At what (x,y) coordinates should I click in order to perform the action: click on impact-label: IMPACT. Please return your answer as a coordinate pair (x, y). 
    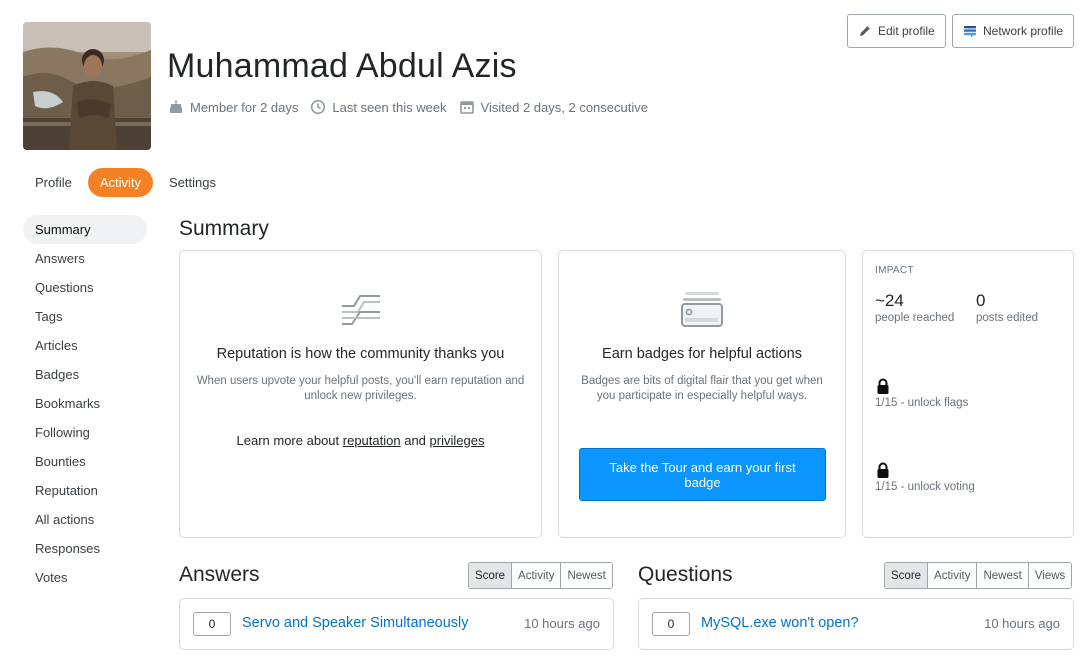
    Looking at the image, I should click on (894, 270).